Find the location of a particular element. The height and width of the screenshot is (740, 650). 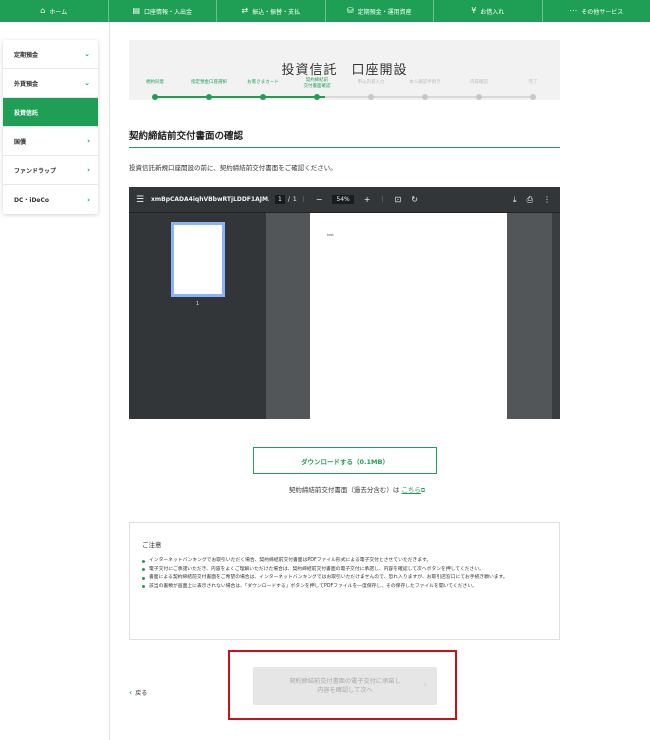

nav-transfer: ⇄ 振込・振替・支払 is located at coordinates (271, 11).